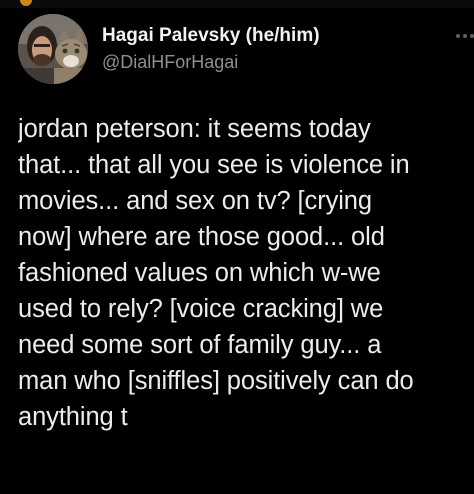 The height and width of the screenshot is (494, 474). Describe the element at coordinates (195, 201) in the screenshot. I see `tweet-text-line: movies... and sex on tv? [crying` at that location.